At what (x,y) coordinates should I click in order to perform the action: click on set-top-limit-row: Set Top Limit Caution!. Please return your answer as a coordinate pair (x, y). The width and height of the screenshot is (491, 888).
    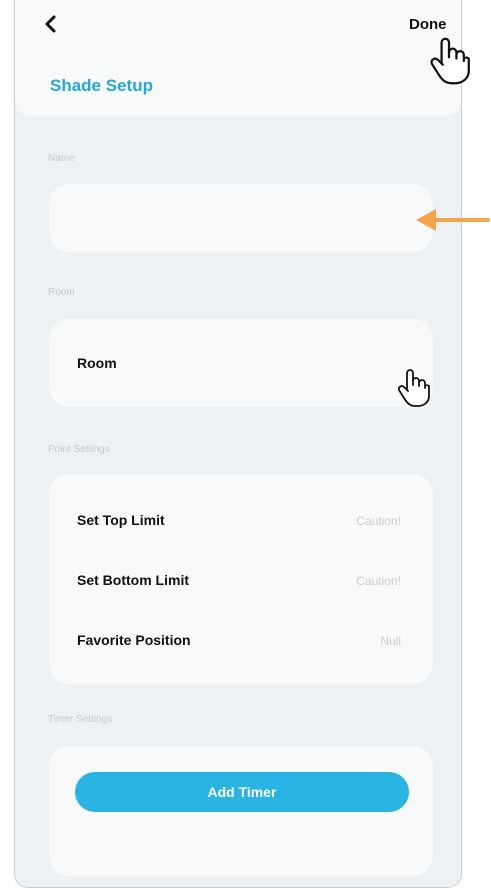
    Looking at the image, I should click on (241, 520).